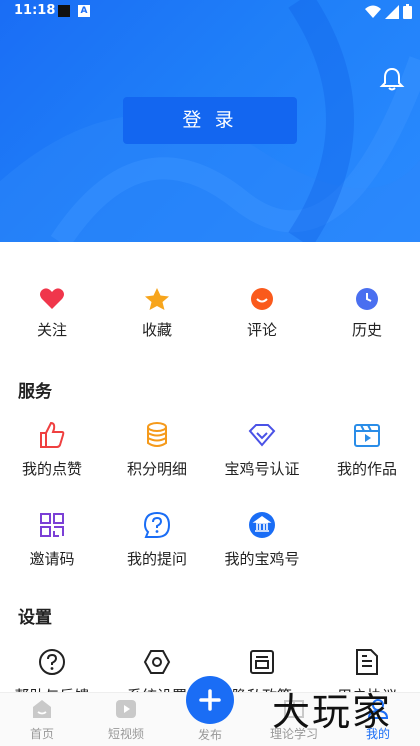 Image resolution: width=420 pixels, height=746 pixels. I want to click on clock-icon, so click(367, 299).